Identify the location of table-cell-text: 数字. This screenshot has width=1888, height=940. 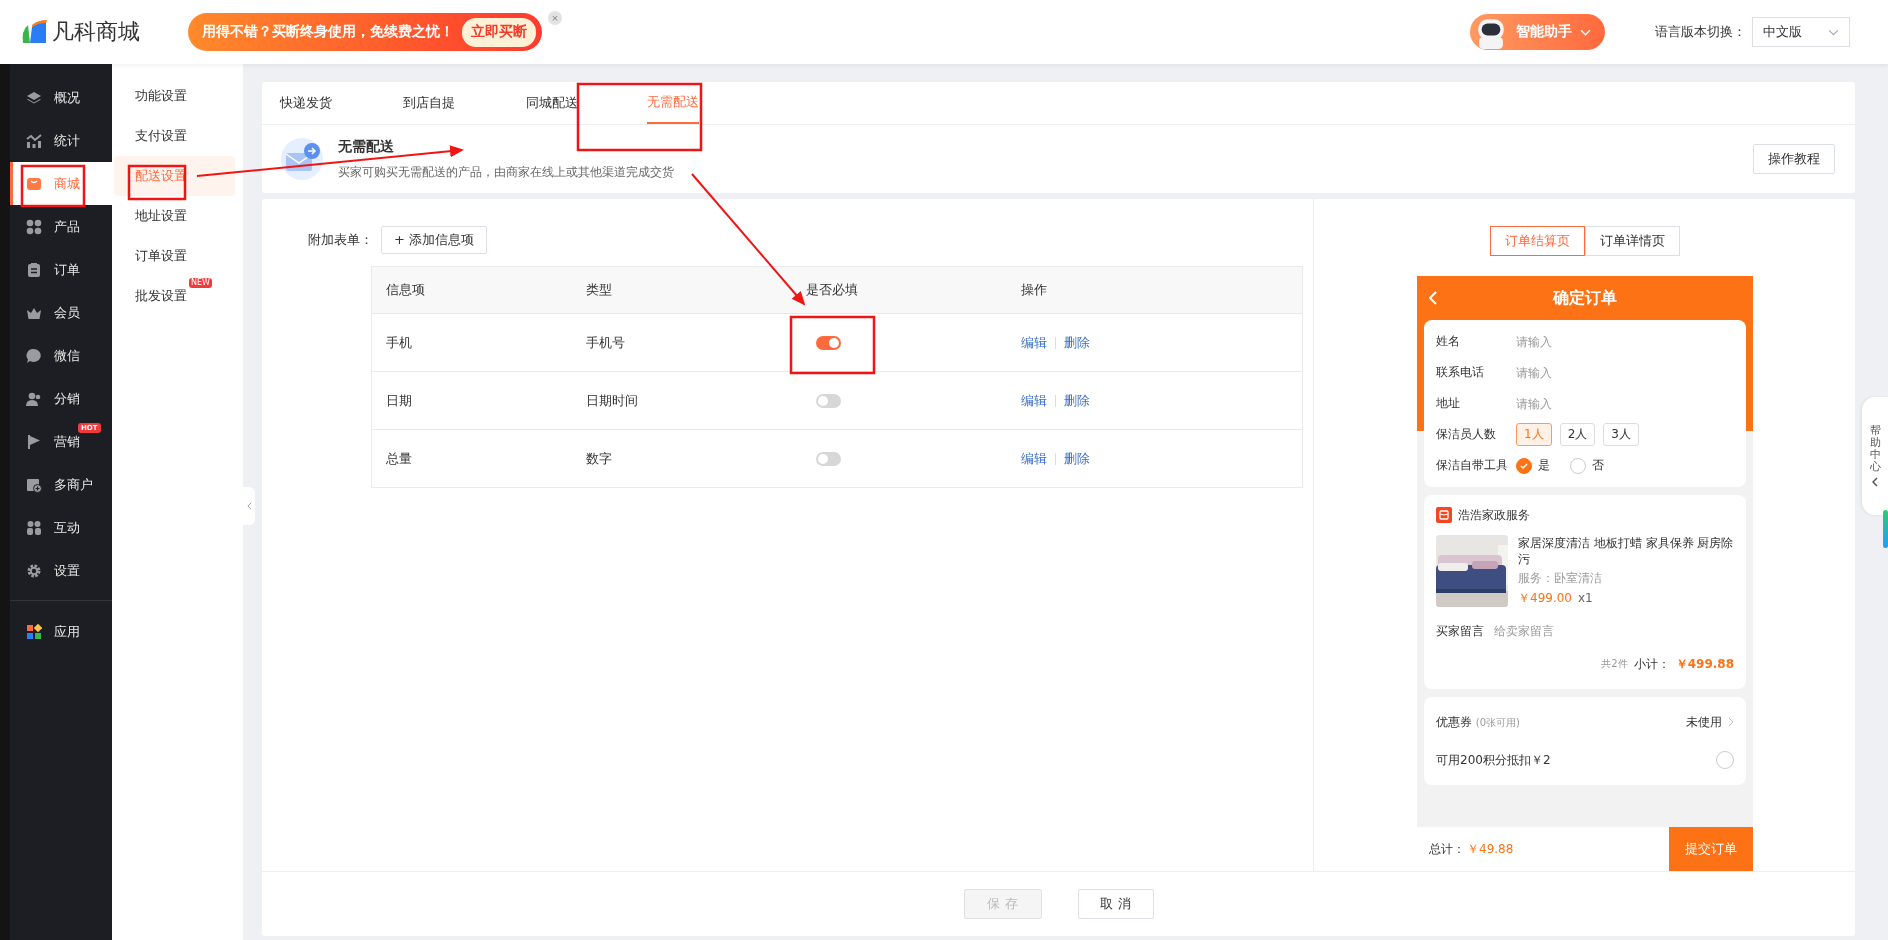
(599, 458).